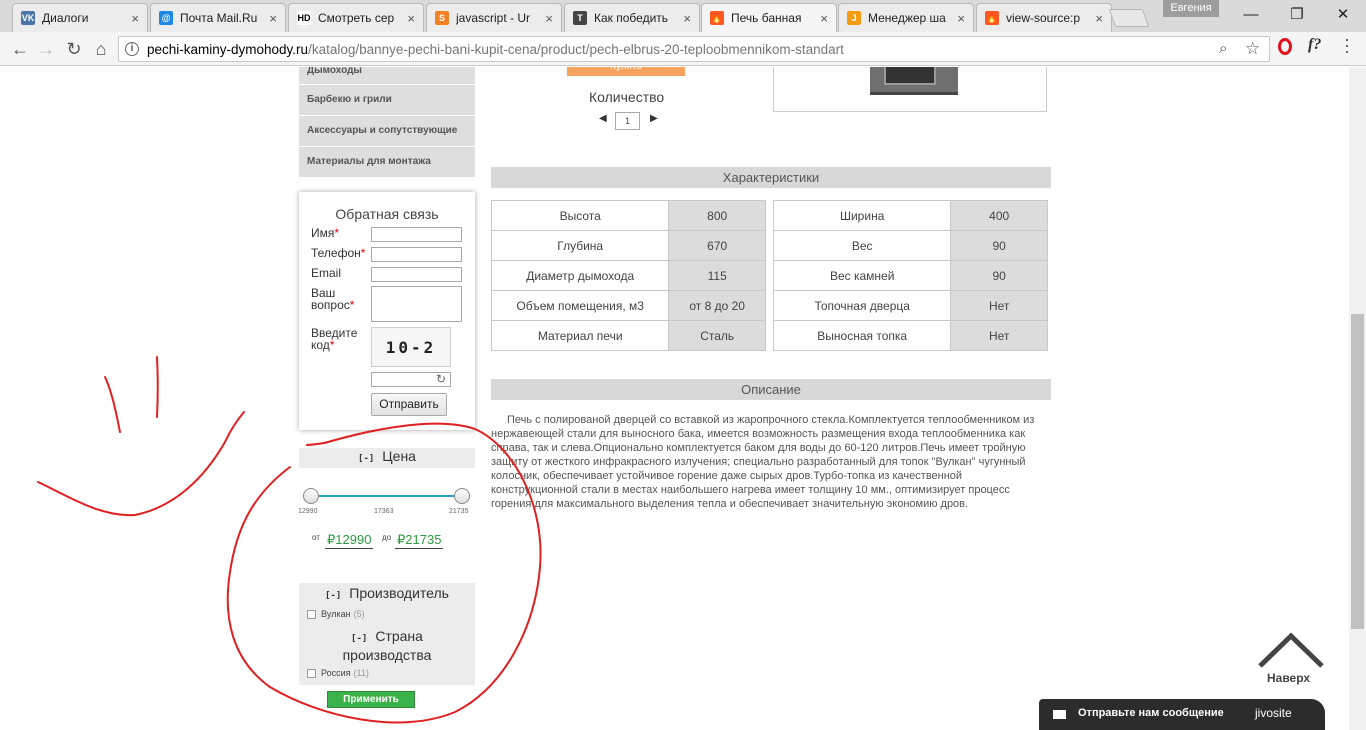 The width and height of the screenshot is (1366, 730). Describe the element at coordinates (311, 614) in the screenshot. I see `vulkan-checkbox` at that location.